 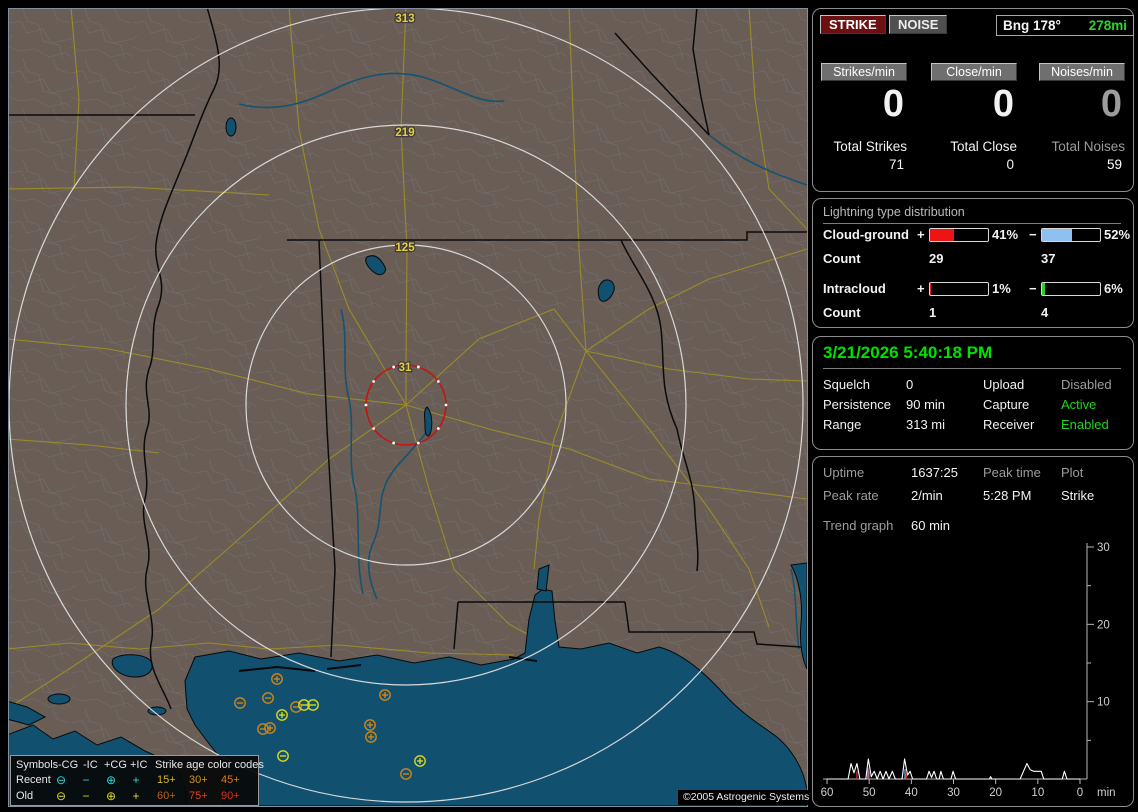 What do you see at coordinates (33, 780) in the screenshot?
I see `legend-recent-label: Recent` at bounding box center [33, 780].